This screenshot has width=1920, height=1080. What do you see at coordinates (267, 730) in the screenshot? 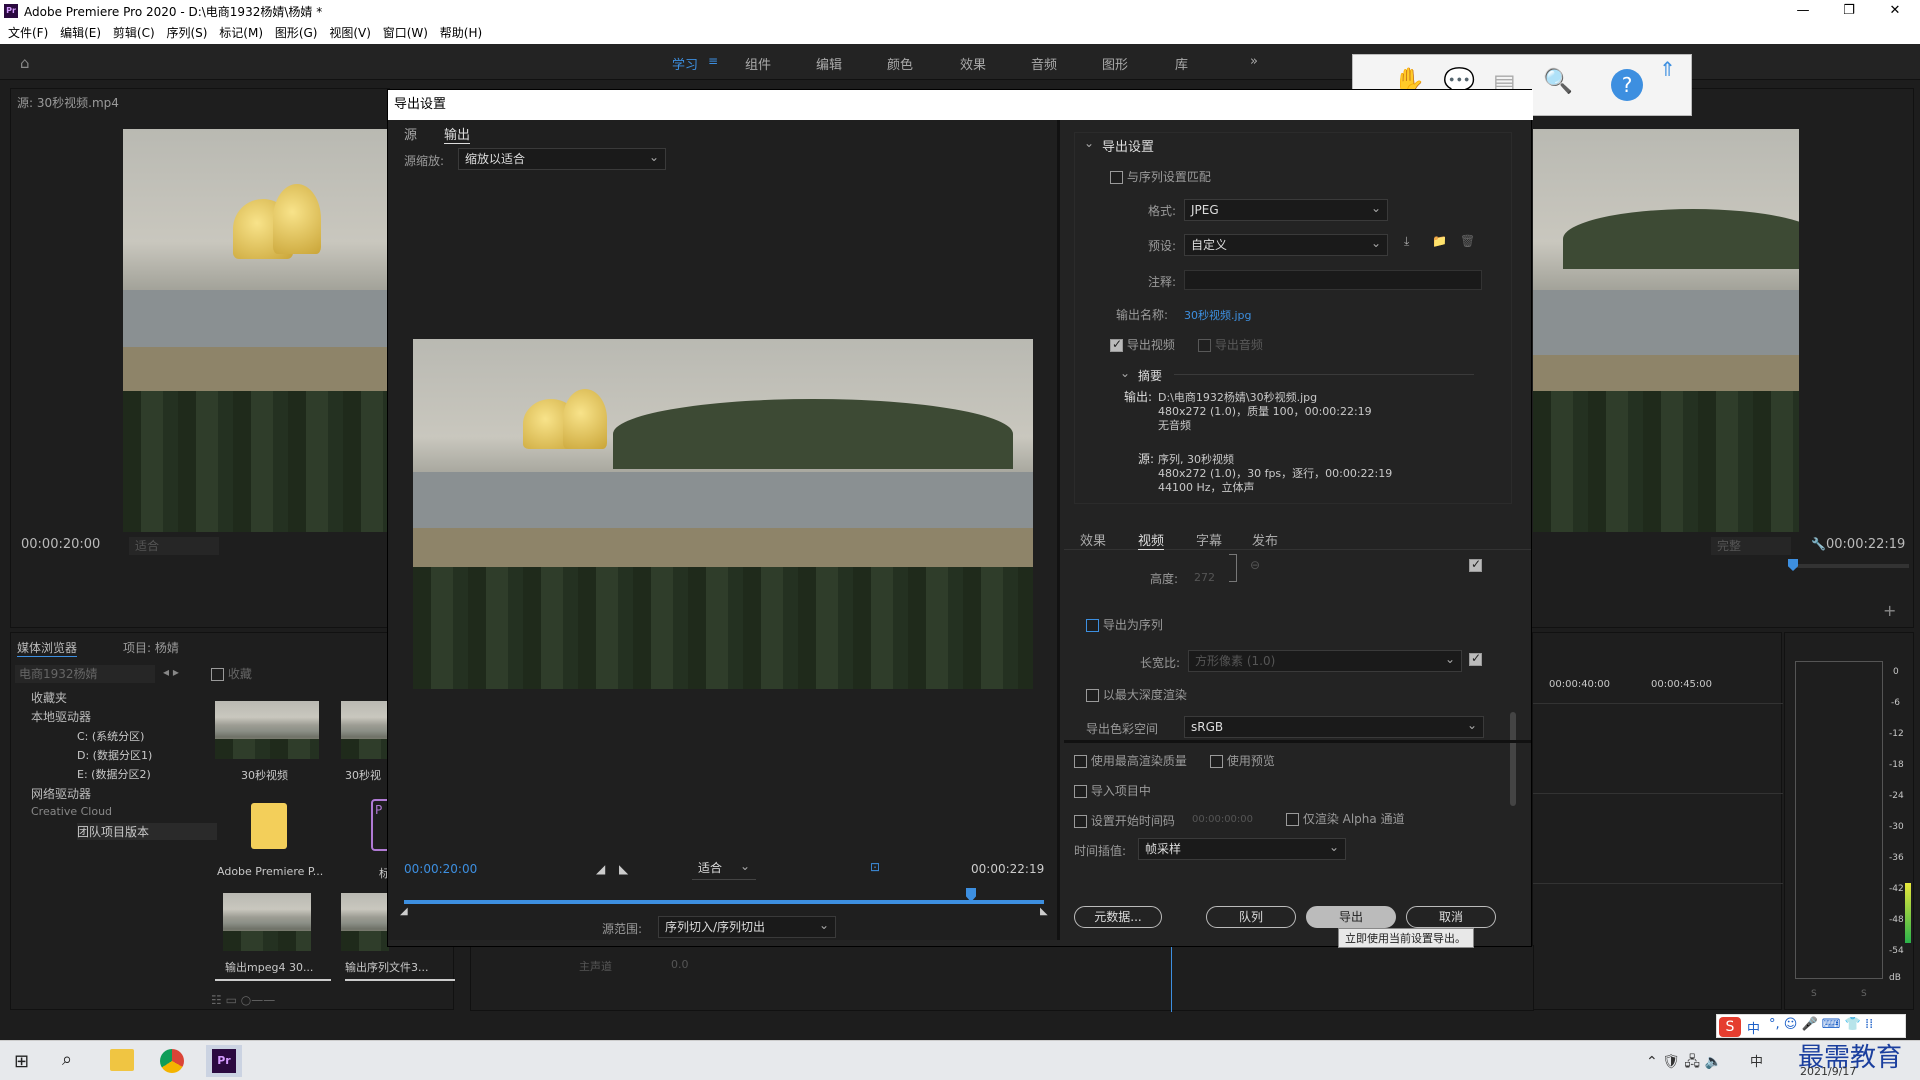
I see `thumb-30s-video` at bounding box center [267, 730].